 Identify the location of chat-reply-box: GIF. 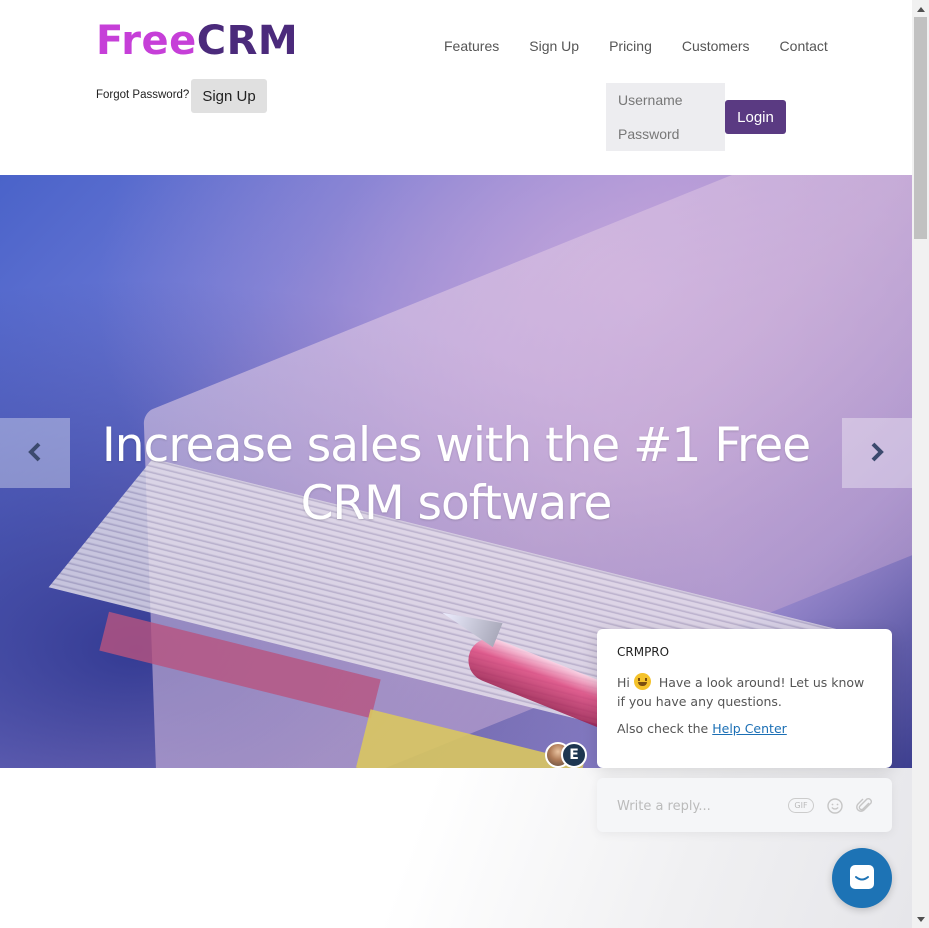
(744, 806).